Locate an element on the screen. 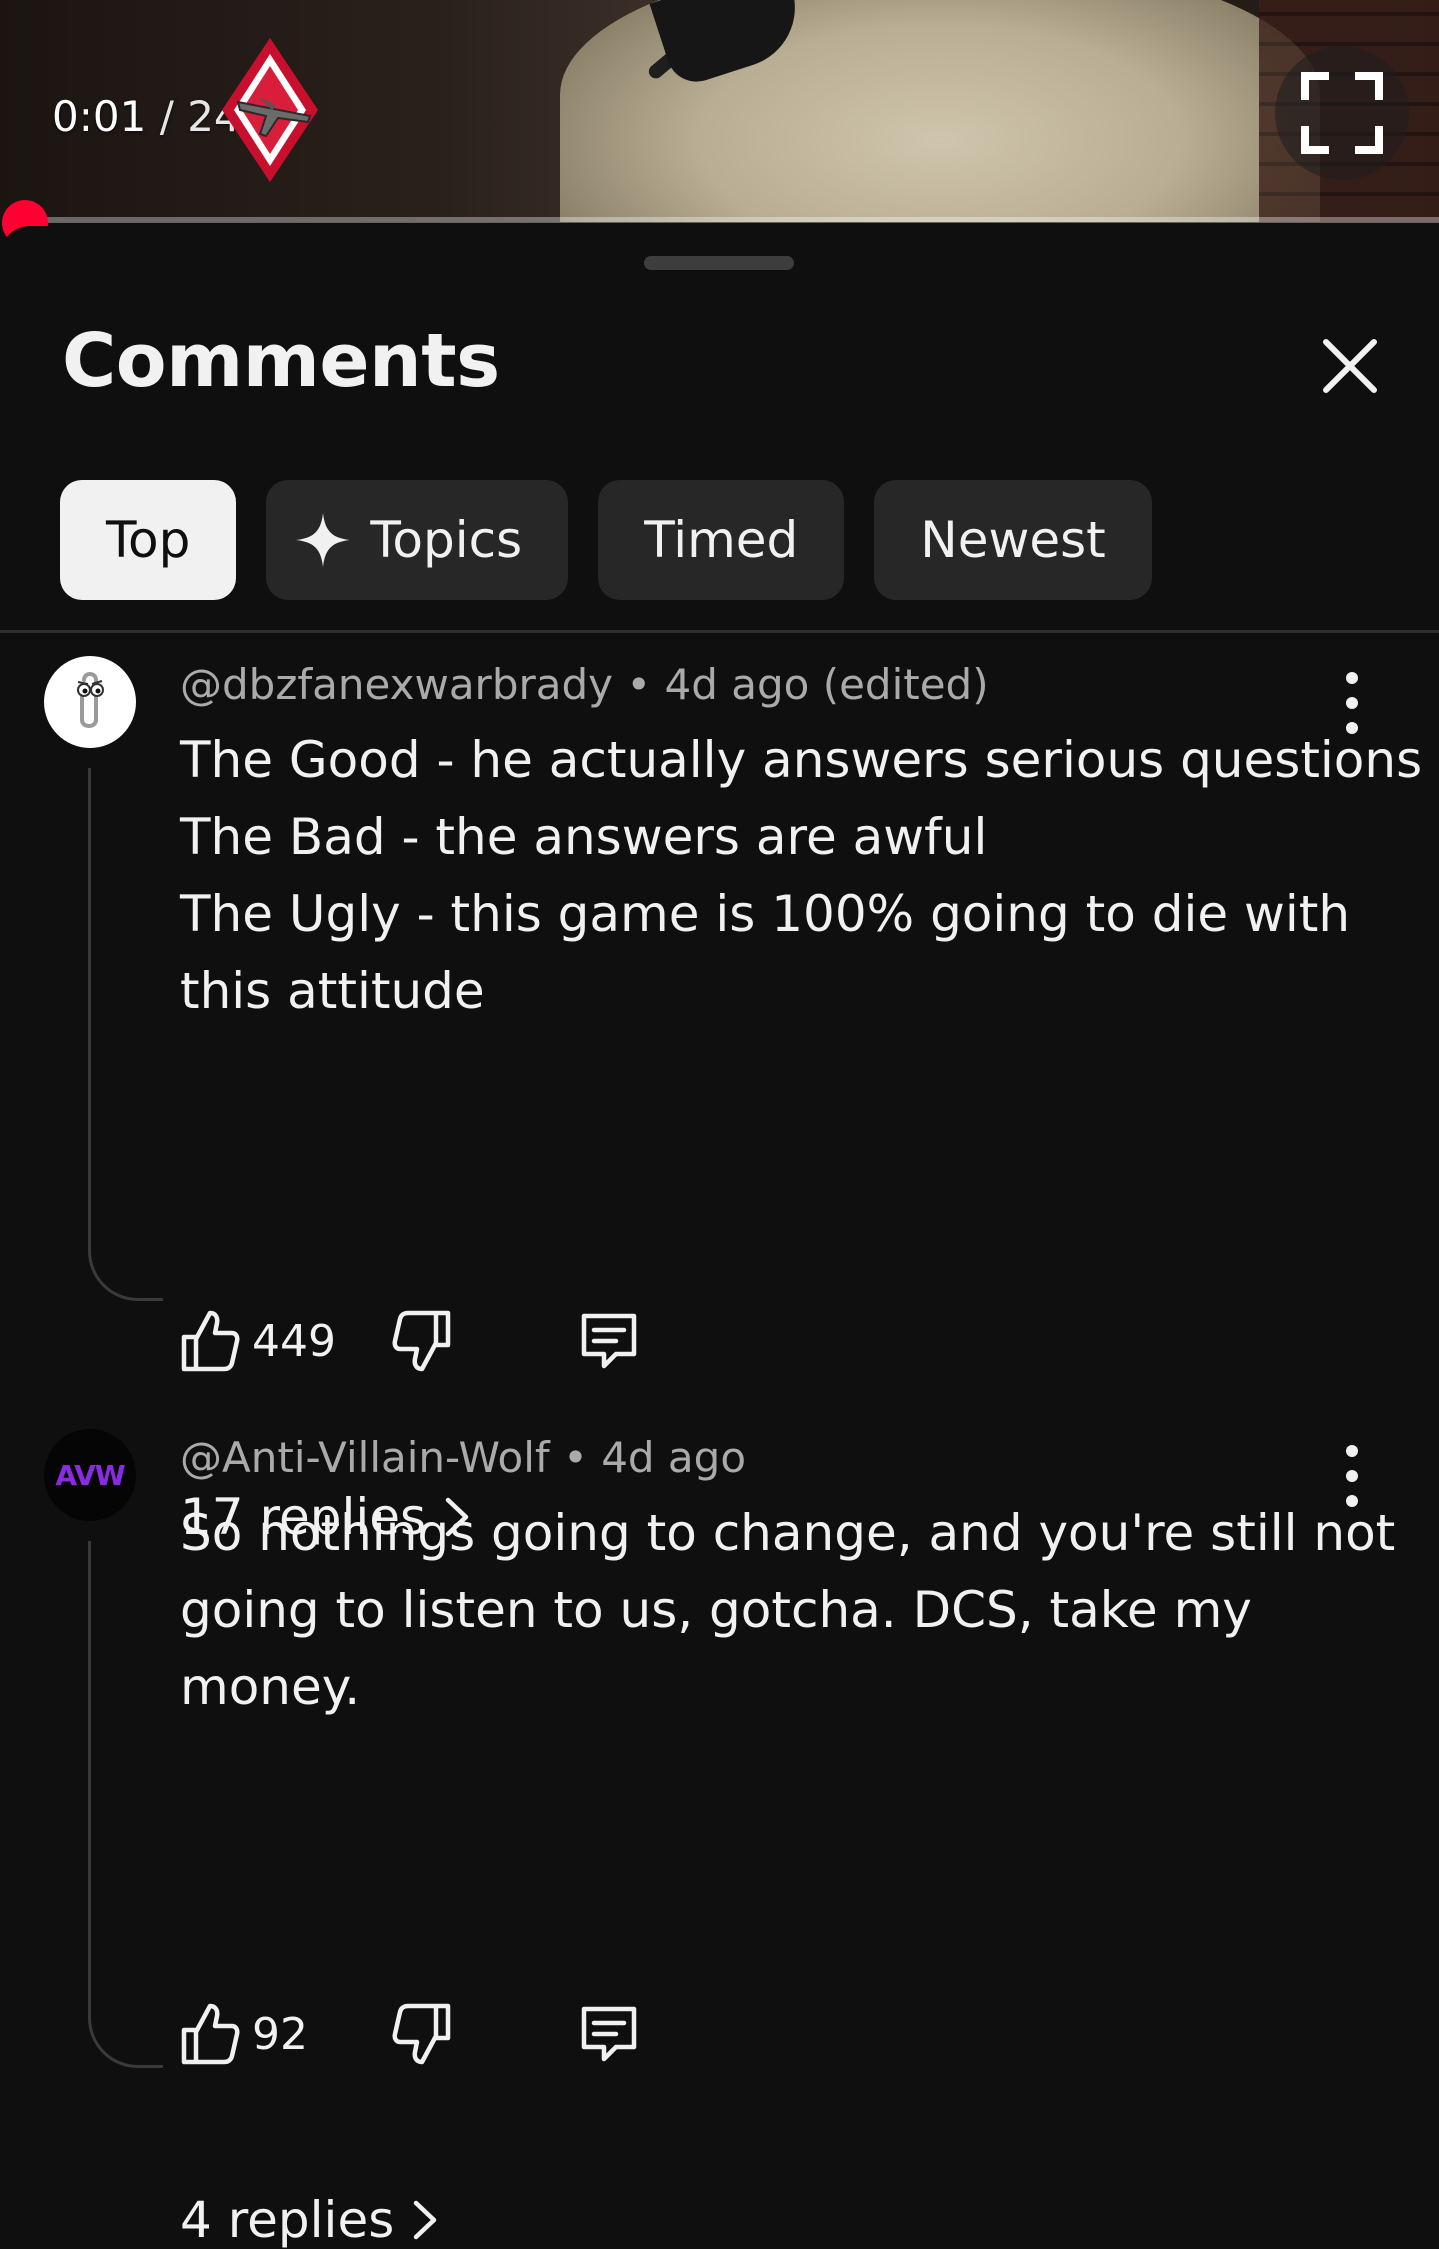 The width and height of the screenshot is (1439, 2249). fullscreen-icon is located at coordinates (1342, 113).